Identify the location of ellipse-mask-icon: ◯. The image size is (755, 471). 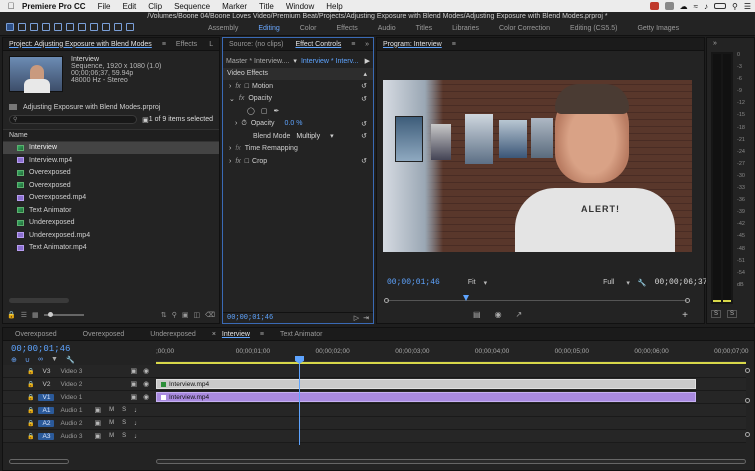
(251, 111).